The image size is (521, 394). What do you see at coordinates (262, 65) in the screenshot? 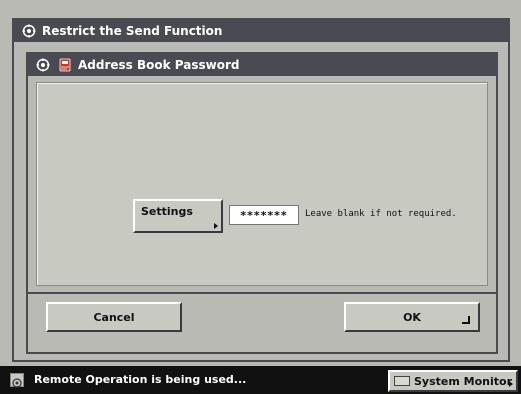
I see `inner-title-bar: Address Book Password` at bounding box center [262, 65].